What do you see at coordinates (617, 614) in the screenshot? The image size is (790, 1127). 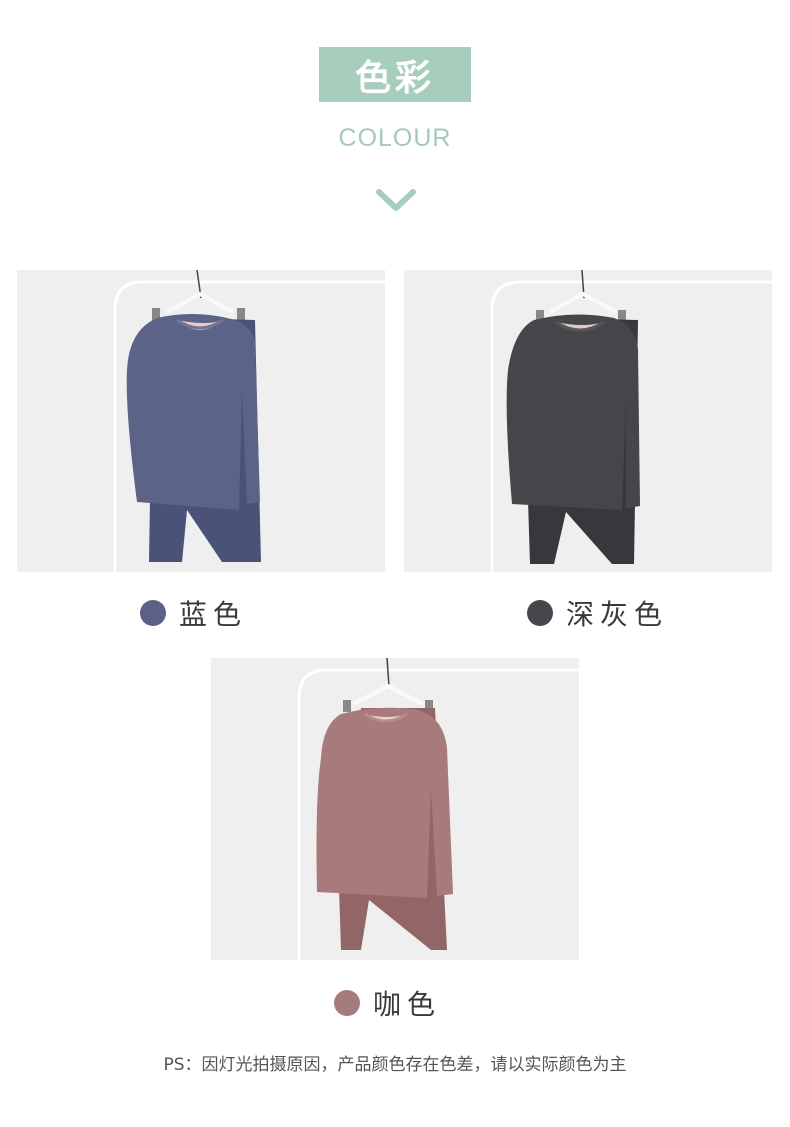 I see `color-name-dark-grey: 深灰色` at bounding box center [617, 614].